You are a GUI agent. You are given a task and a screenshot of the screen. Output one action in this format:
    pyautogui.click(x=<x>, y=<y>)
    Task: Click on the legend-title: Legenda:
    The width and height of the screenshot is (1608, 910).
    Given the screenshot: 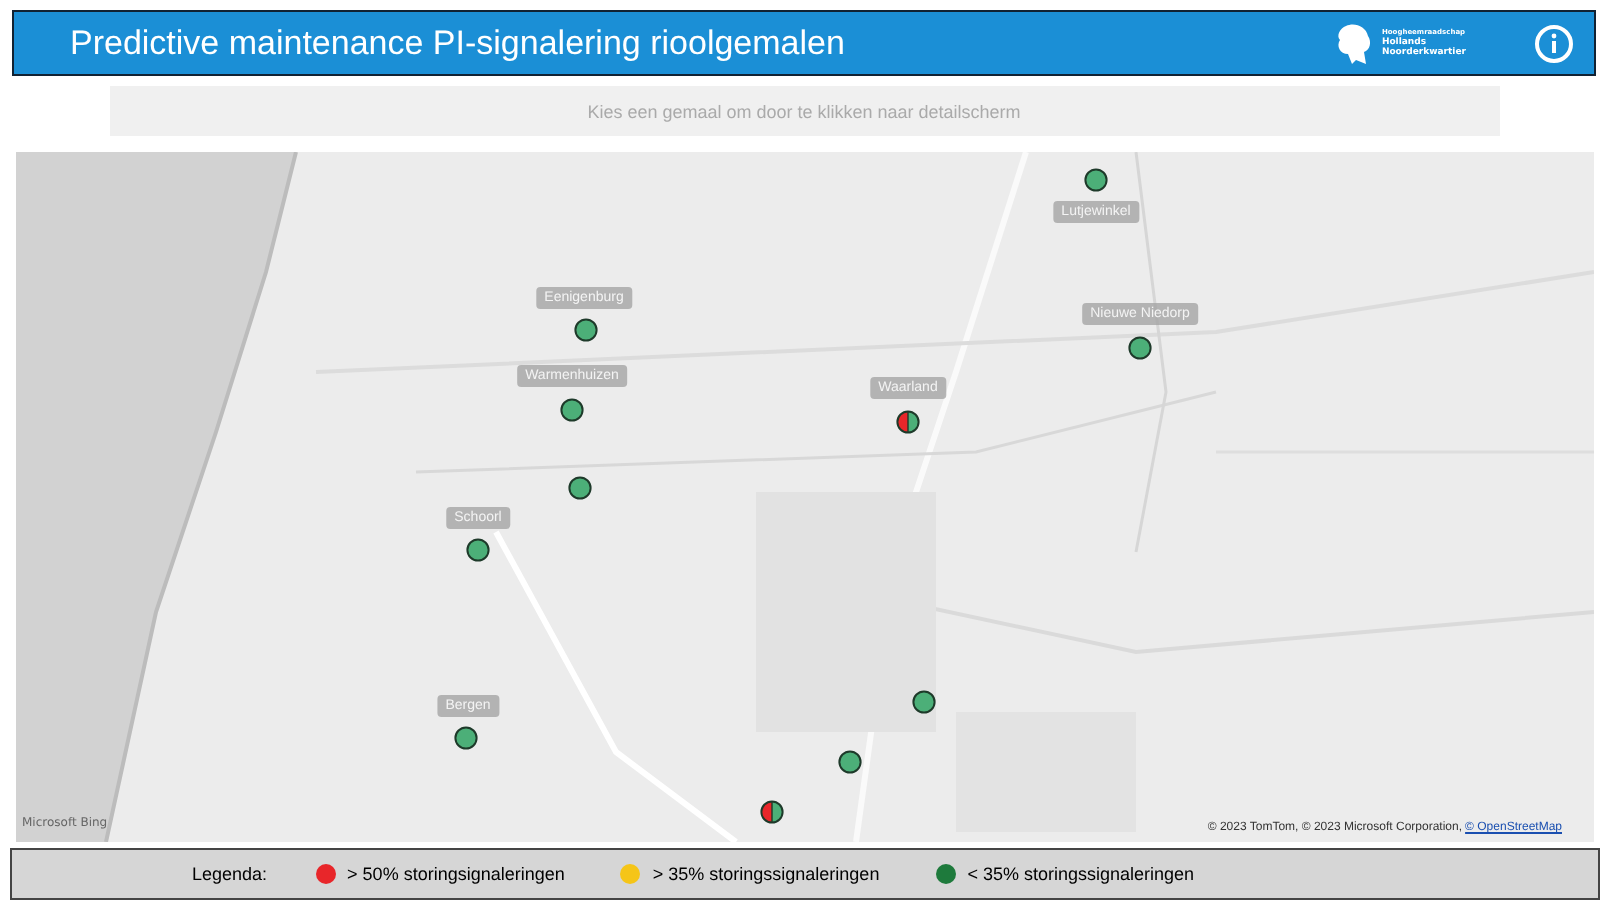 What is the action you would take?
    pyautogui.click(x=230, y=874)
    